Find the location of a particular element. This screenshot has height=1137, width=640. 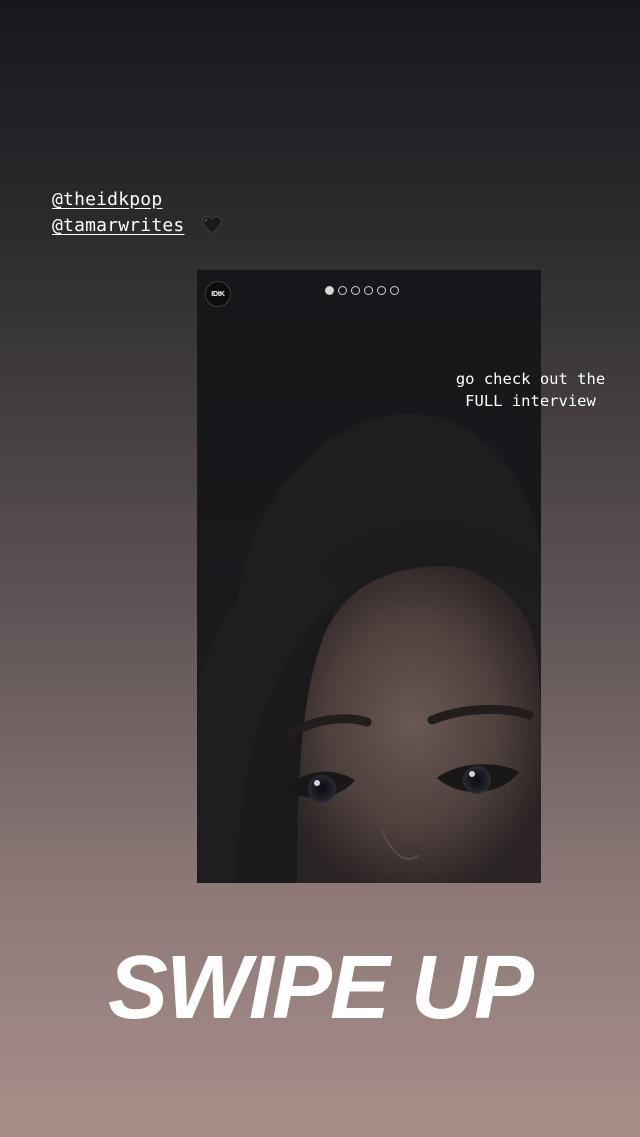

callout-line: FULL interview is located at coordinates (530, 401).